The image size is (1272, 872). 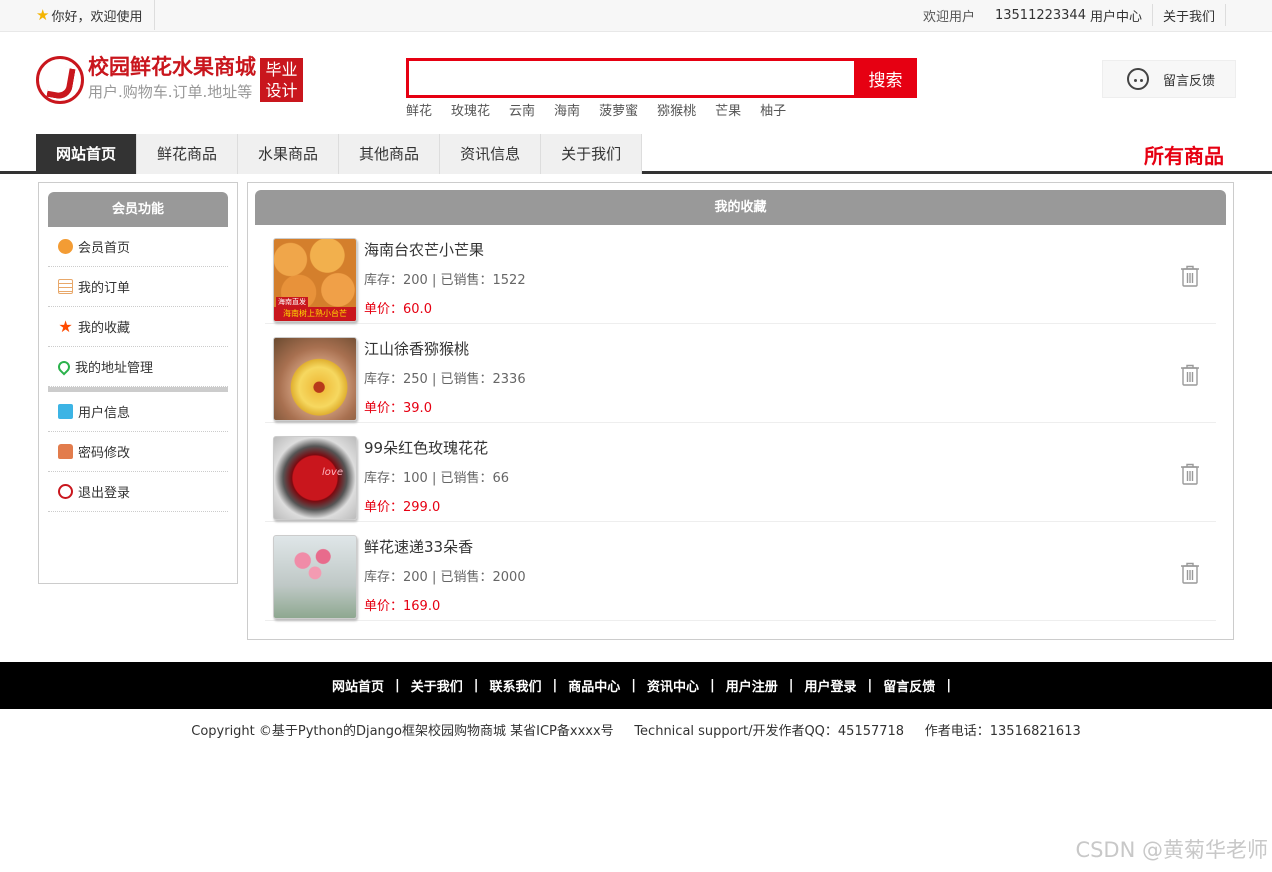 I want to click on sidebar-item-password: 密码修改, so click(x=138, y=452).